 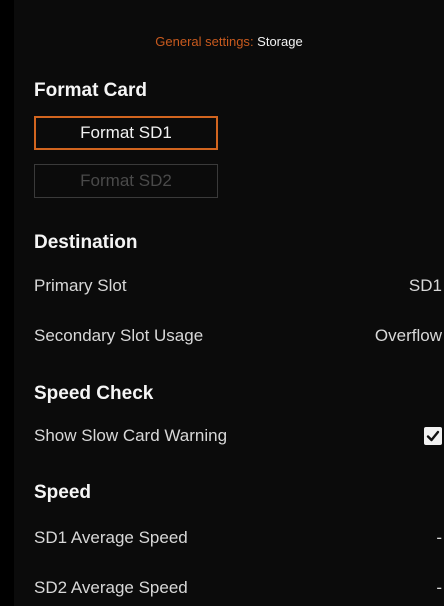 What do you see at coordinates (239, 286) in the screenshot?
I see `primary-slot-row: Primary Slot SD1` at bounding box center [239, 286].